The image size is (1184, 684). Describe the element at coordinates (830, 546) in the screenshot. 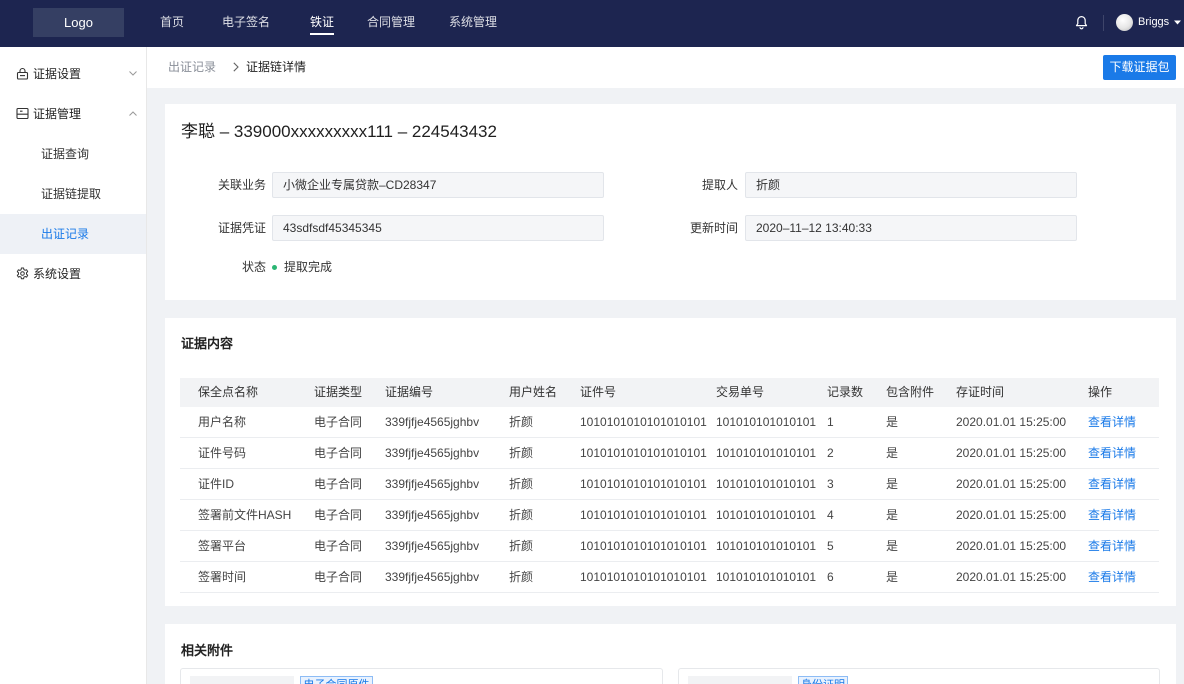

I see `cell-record-count: 5` at that location.